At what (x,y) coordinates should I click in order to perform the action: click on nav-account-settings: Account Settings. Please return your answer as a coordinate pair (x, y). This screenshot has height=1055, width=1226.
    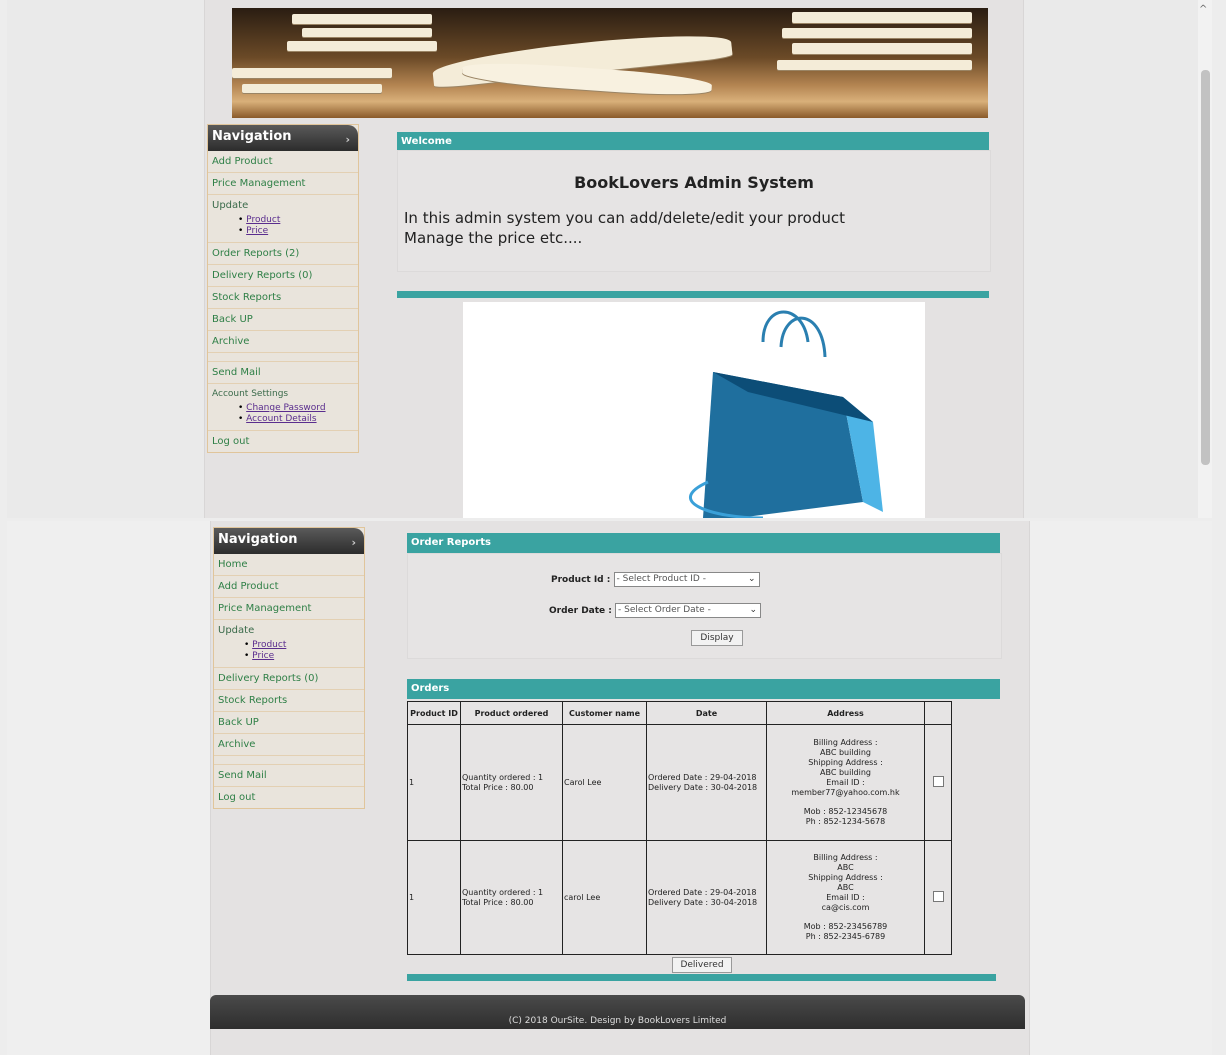
    Looking at the image, I should click on (250, 394).